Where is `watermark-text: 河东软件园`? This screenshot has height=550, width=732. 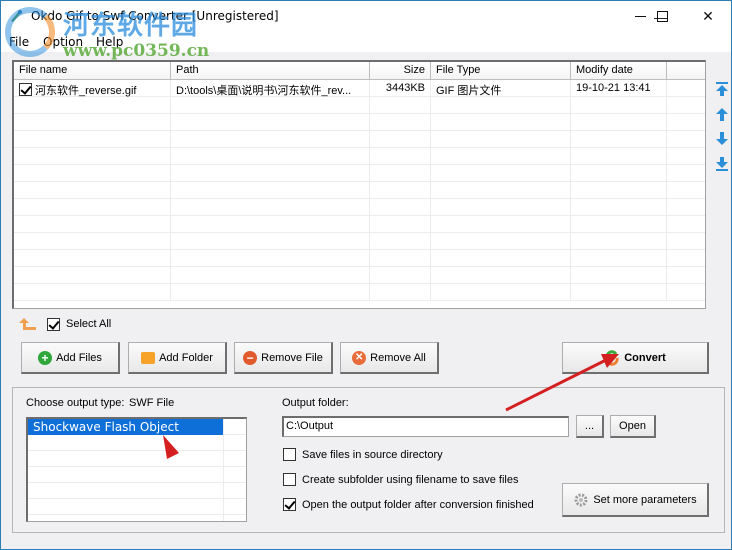 watermark-text: 河东软件园 is located at coordinates (131, 26).